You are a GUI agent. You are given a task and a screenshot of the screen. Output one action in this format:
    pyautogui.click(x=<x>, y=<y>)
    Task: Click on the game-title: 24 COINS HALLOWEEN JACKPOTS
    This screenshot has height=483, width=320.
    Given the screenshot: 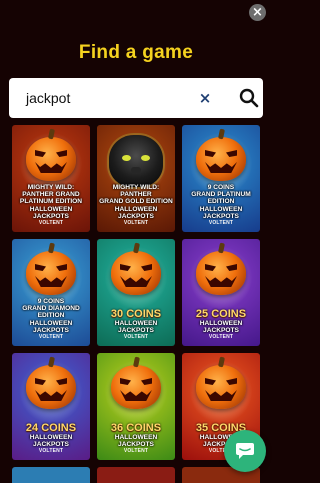 What is the action you would take?
    pyautogui.click(x=51, y=429)
    